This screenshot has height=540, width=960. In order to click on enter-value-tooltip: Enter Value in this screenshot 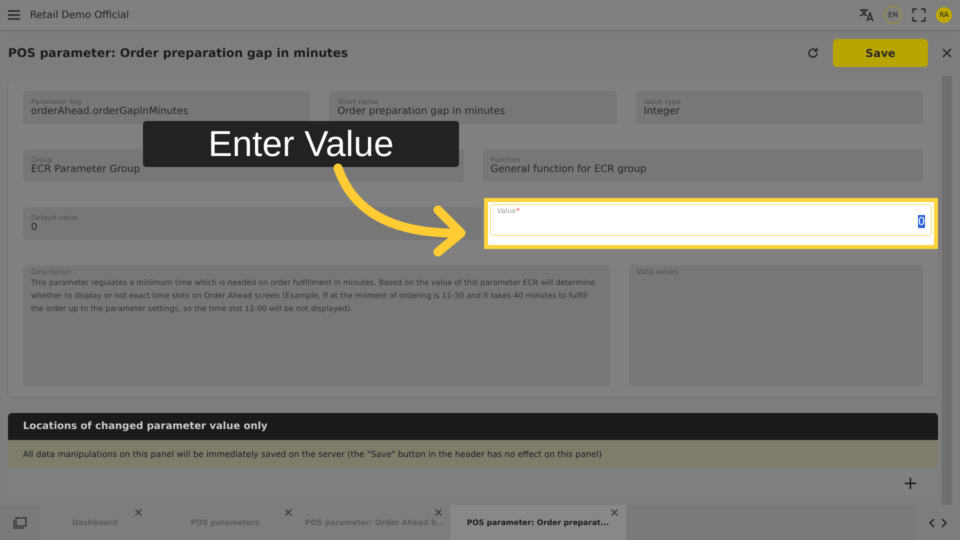, I will do `click(301, 144)`.